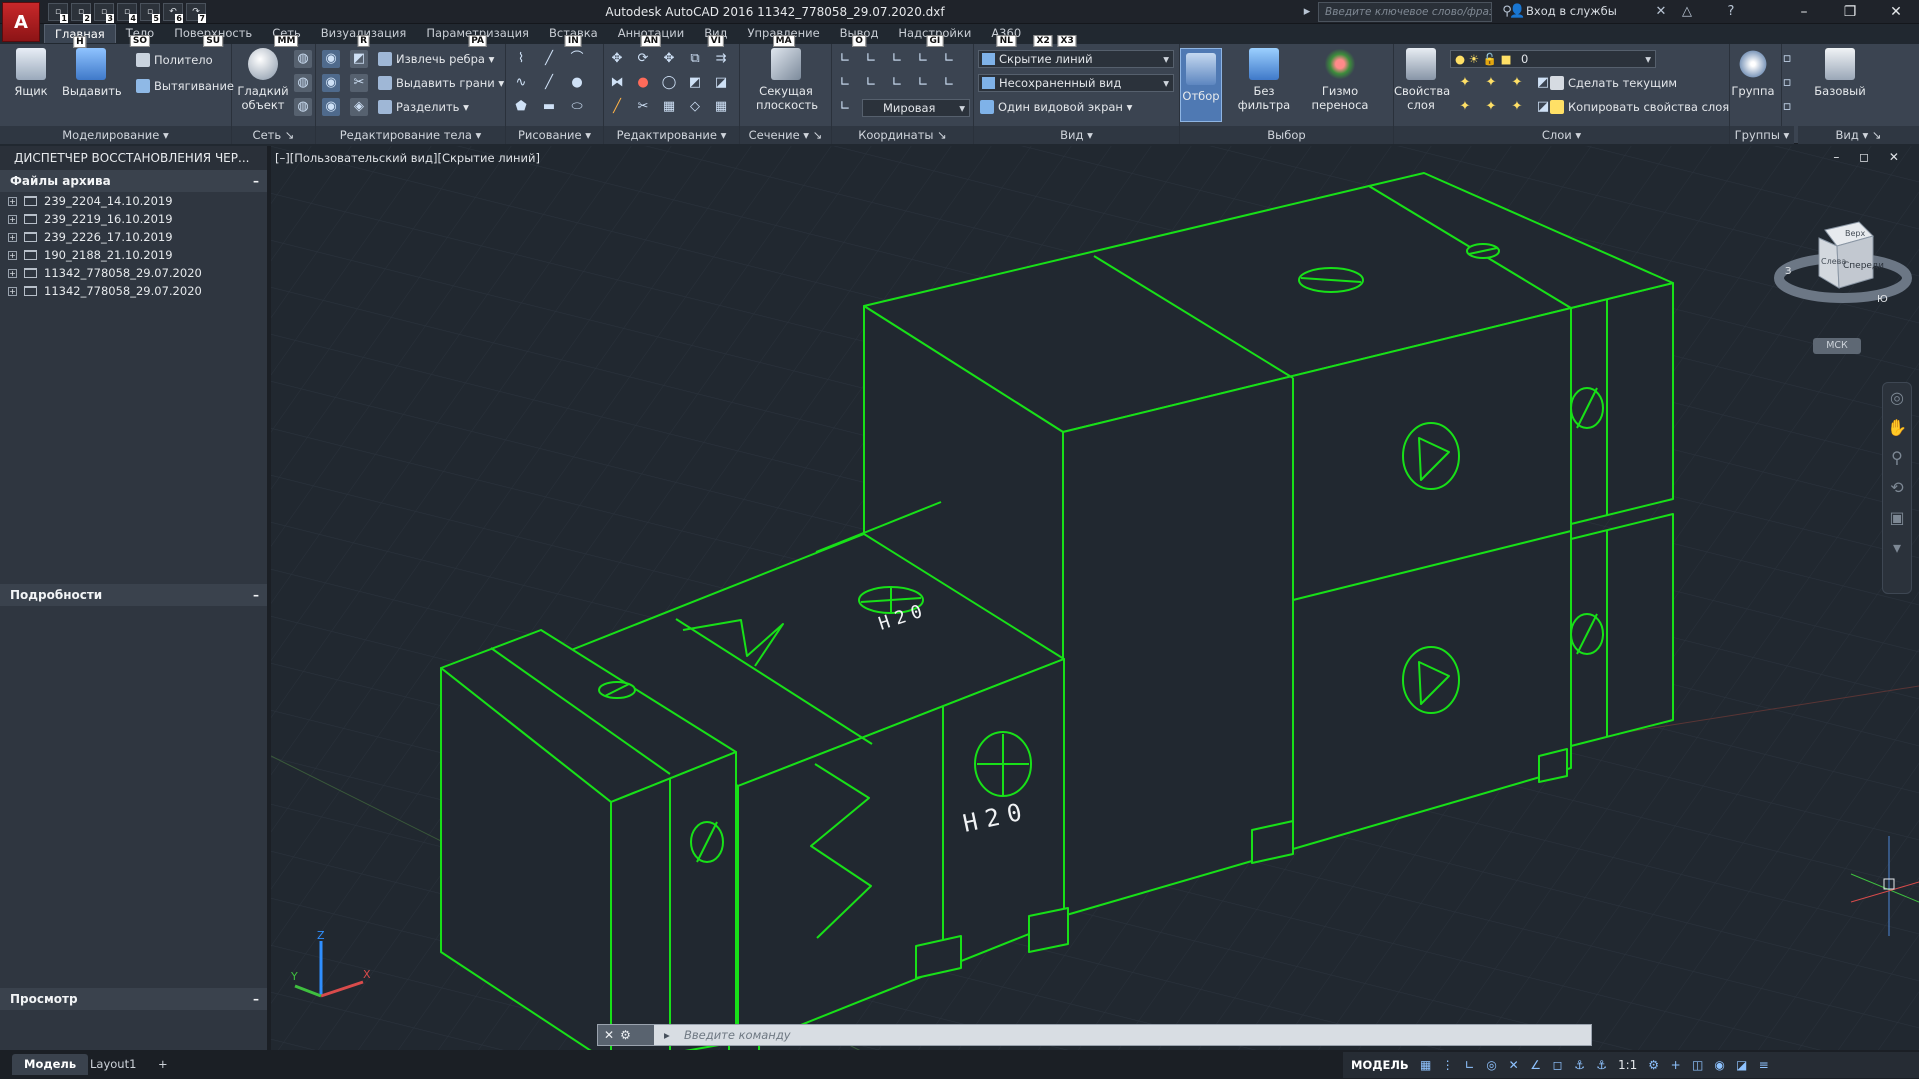 The image size is (1919, 1079). Describe the element at coordinates (407, 158) in the screenshot. I see `viewport-label: [–][Пользовательский вид][Скрытие линий]` at that location.